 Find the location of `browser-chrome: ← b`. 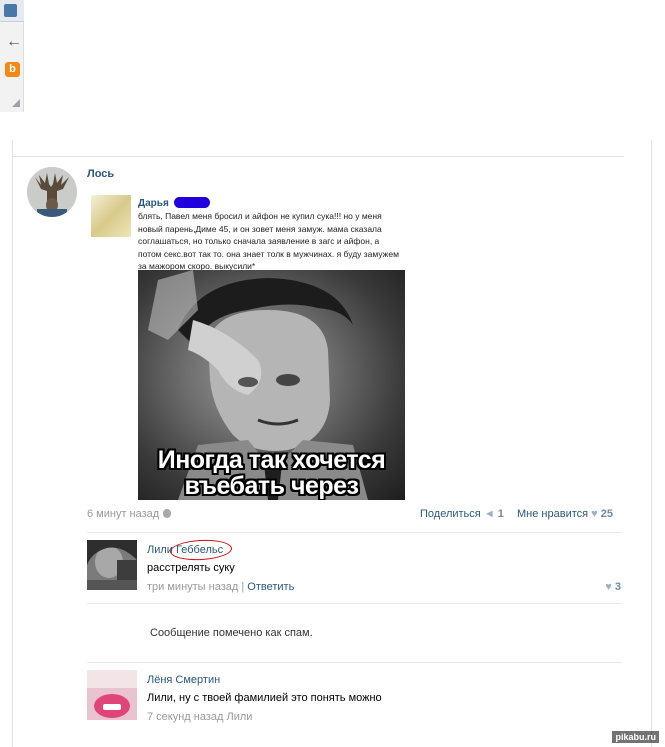

browser-chrome: ← b is located at coordinates (12, 56).